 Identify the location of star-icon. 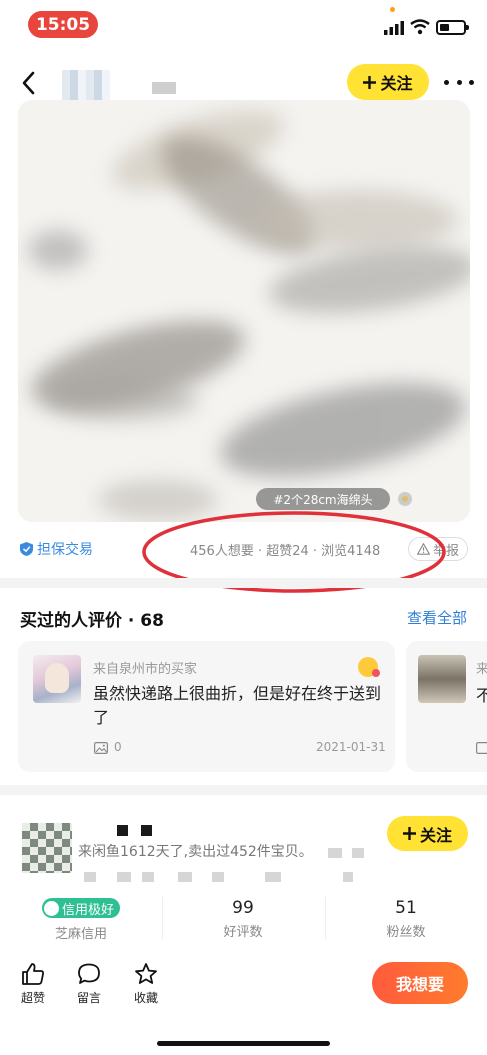
(146, 973).